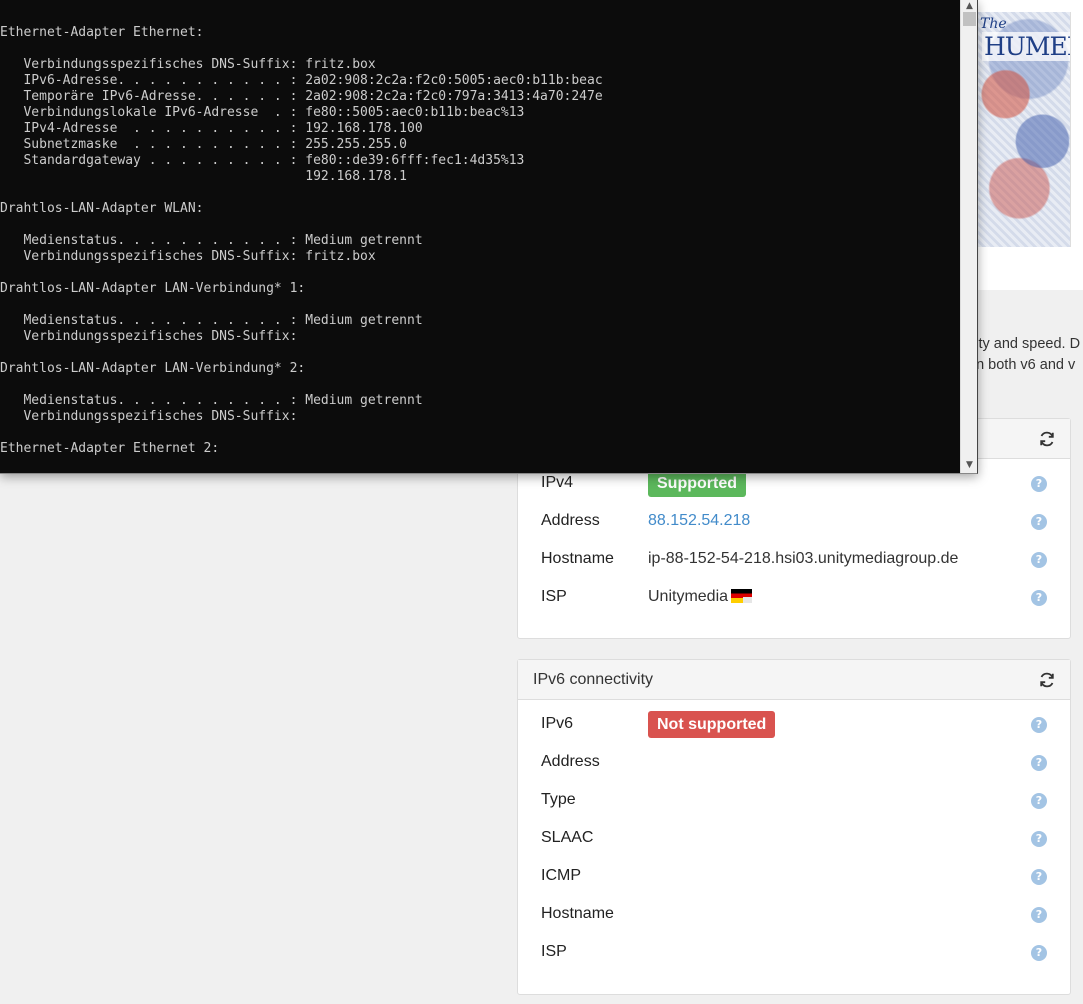 This screenshot has height=1004, width=1083. Describe the element at coordinates (794, 522) in the screenshot. I see `address-row: Address 88.152.54.218 ?` at that location.